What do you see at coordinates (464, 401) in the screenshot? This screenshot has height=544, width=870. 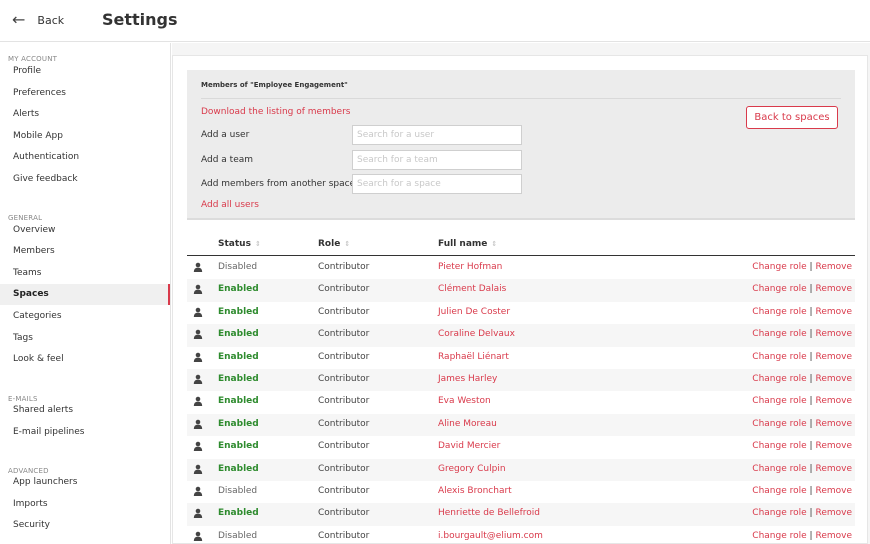 I see `member-name-link: Eva Weston` at bounding box center [464, 401].